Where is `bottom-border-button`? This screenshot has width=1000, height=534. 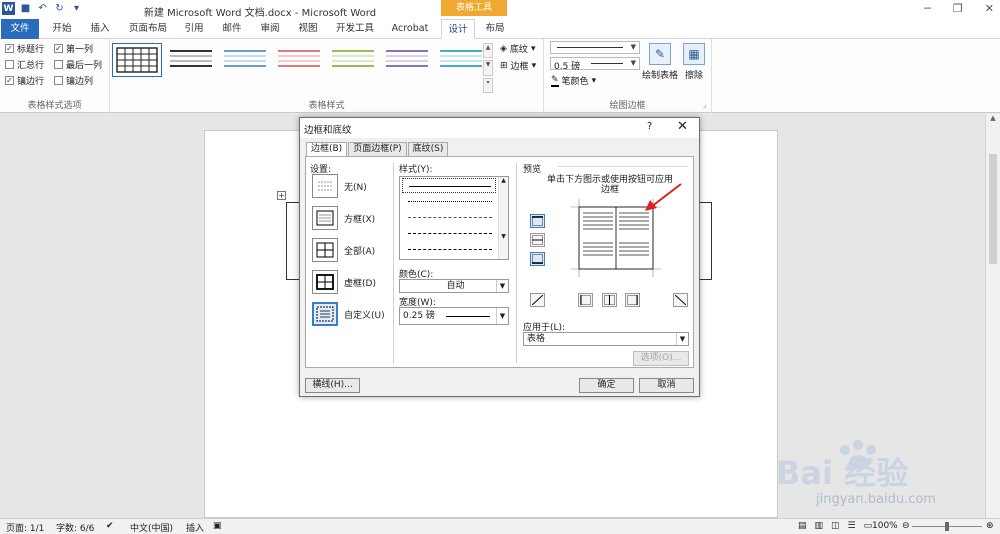 bottom-border-button is located at coordinates (537, 259).